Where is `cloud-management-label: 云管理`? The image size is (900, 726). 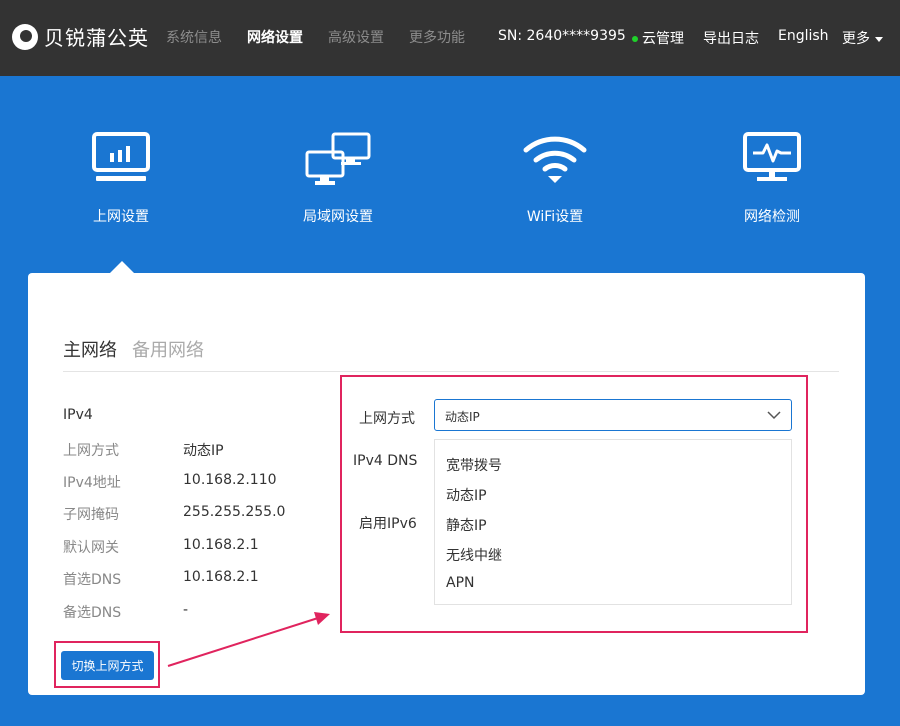 cloud-management-label: 云管理 is located at coordinates (663, 39).